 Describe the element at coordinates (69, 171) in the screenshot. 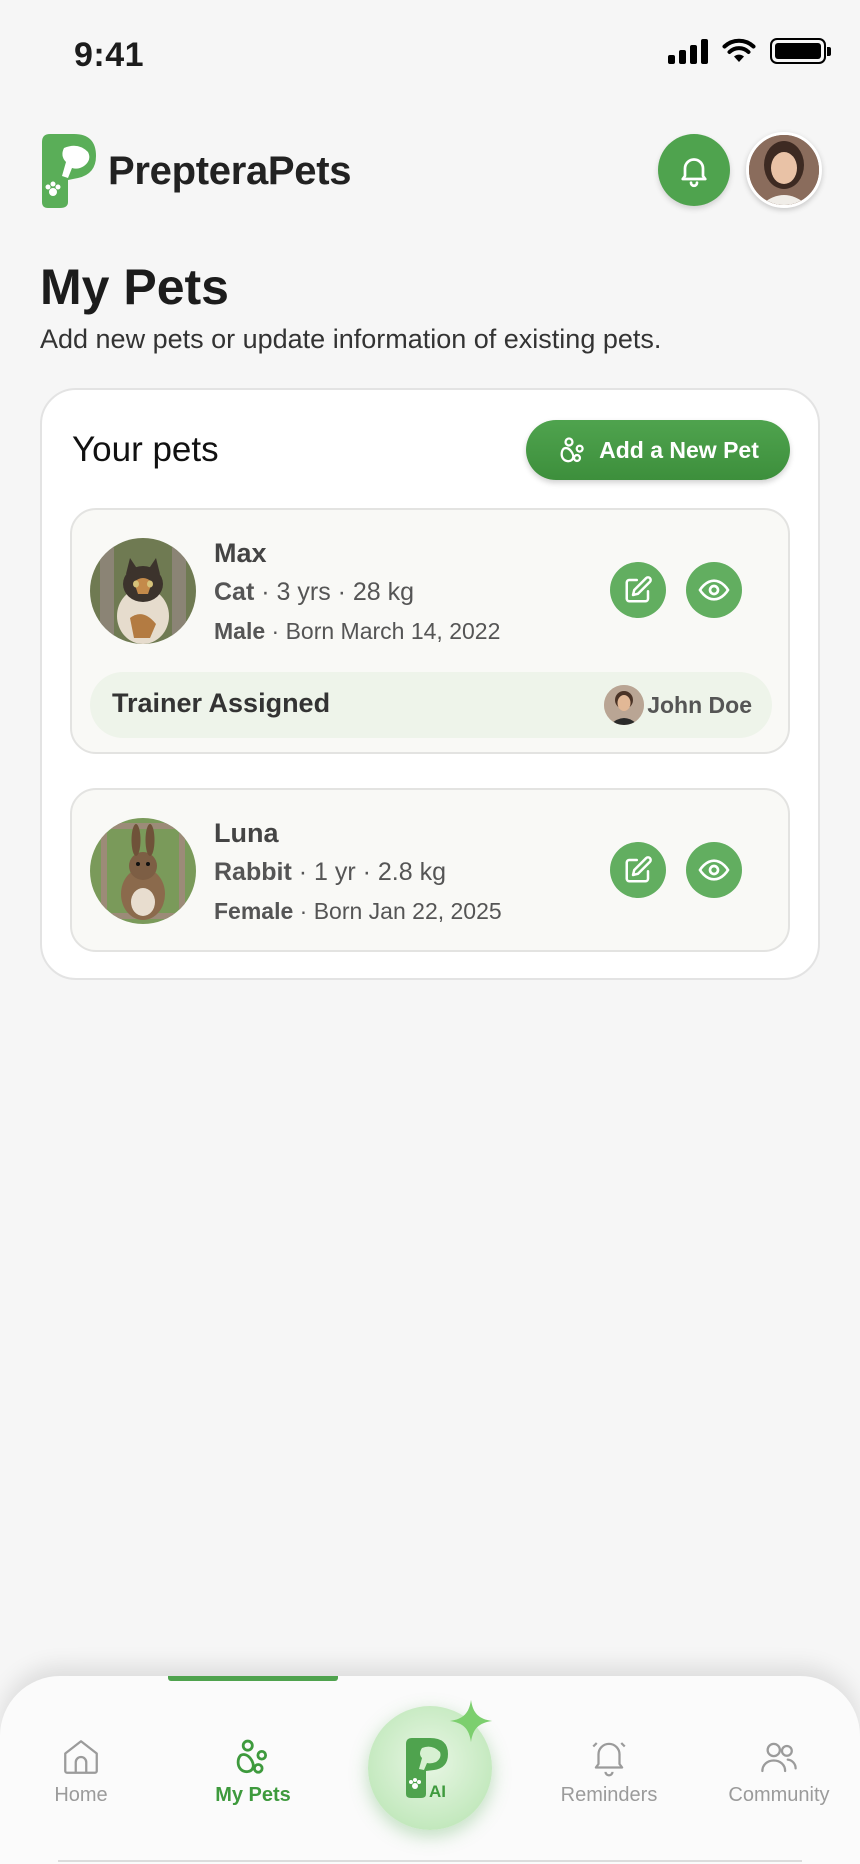

I see `logo-icon` at that location.